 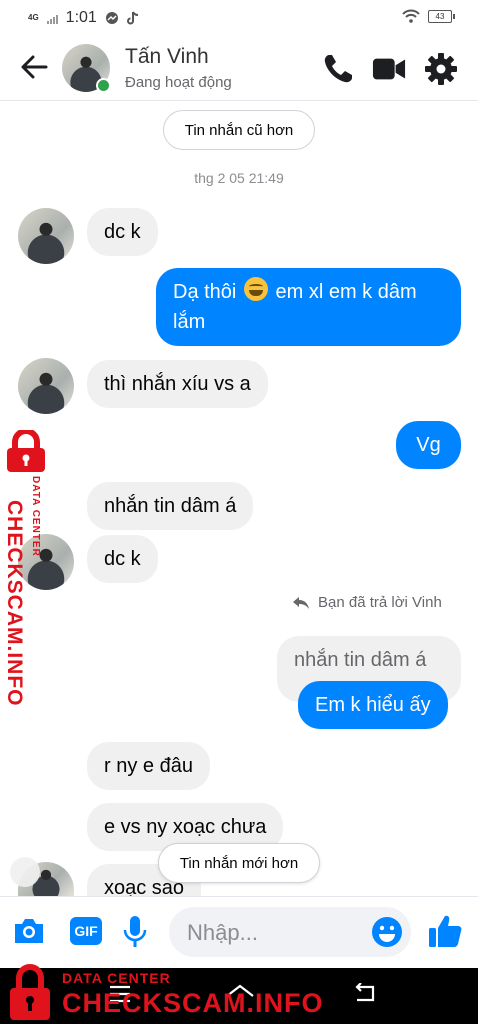 I want to click on message-text: Dạ thôi, so click(x=205, y=292).